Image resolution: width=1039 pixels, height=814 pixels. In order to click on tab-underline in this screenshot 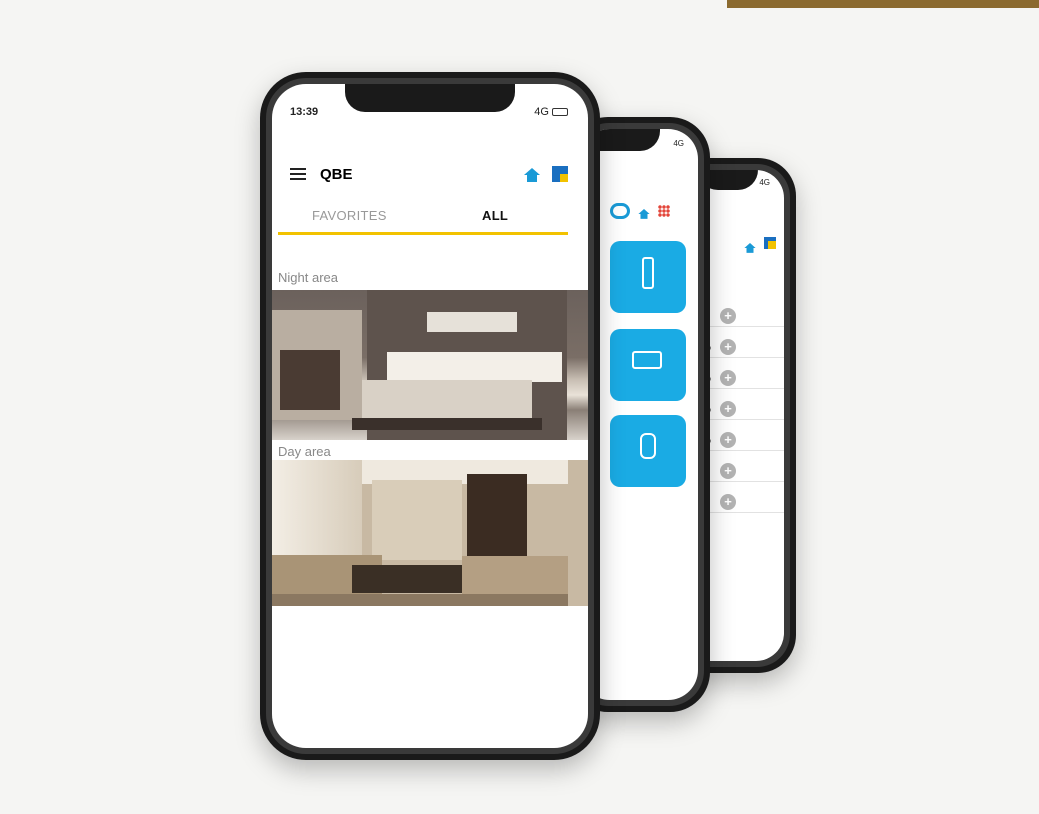, I will do `click(423, 233)`.